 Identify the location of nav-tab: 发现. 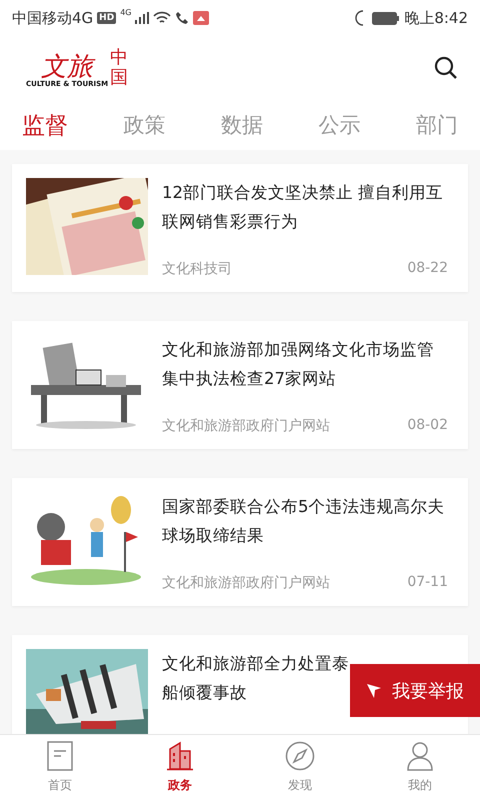
(300, 767).